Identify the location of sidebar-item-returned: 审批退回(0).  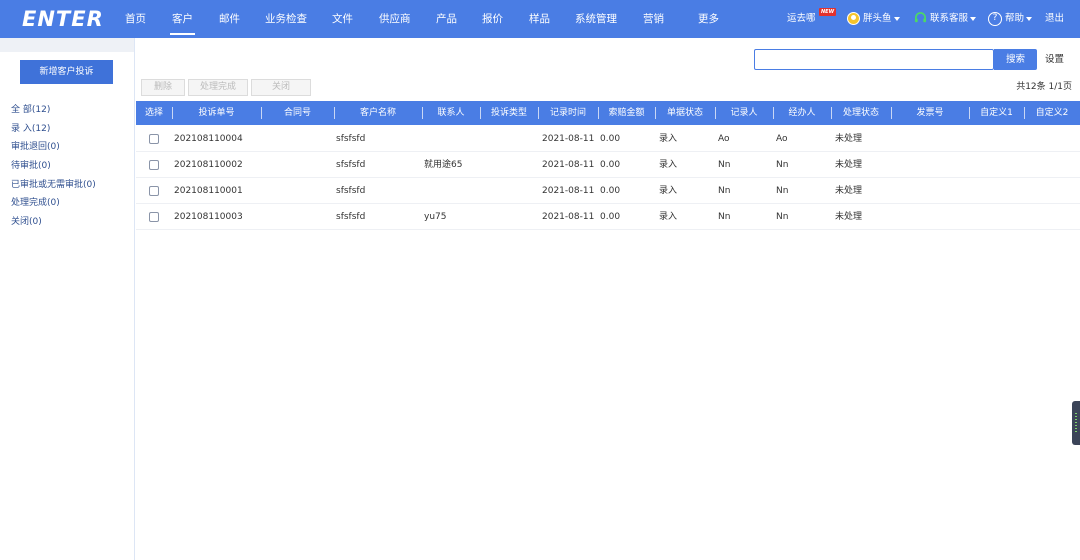
(53, 147).